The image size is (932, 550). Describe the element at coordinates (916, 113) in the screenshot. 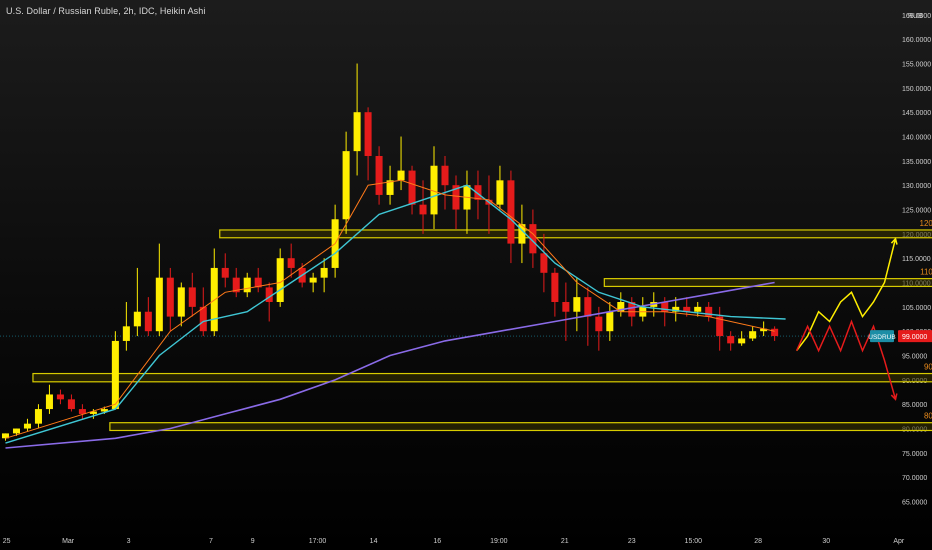

I see `price-tick-label: 145.0000` at that location.